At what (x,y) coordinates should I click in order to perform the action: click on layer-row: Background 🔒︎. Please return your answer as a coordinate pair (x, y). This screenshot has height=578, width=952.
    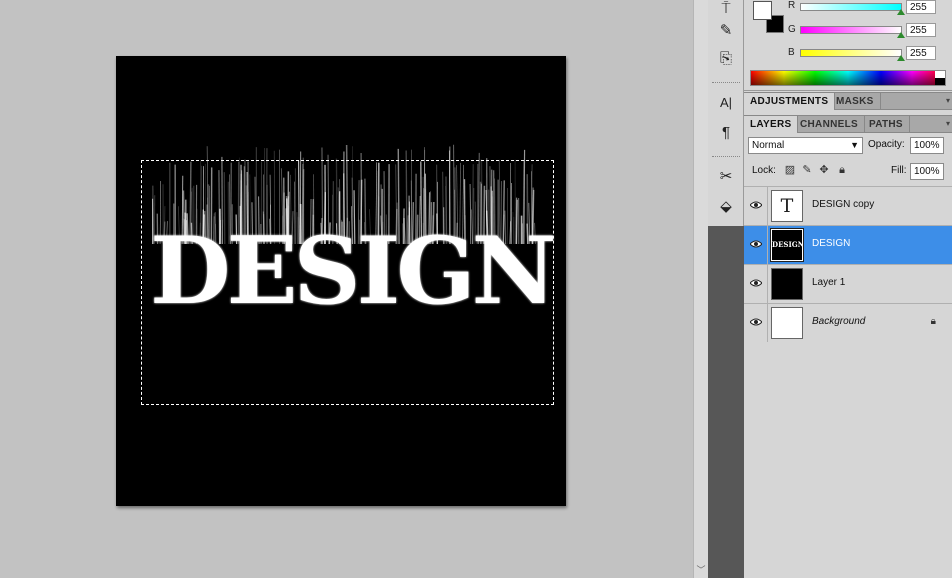
    Looking at the image, I should click on (848, 322).